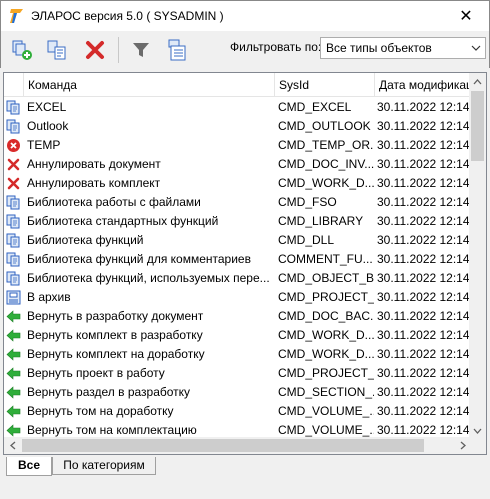 Image resolution: width=490 pixels, height=499 pixels. I want to click on vertical-scroll-thumb, so click(477, 126).